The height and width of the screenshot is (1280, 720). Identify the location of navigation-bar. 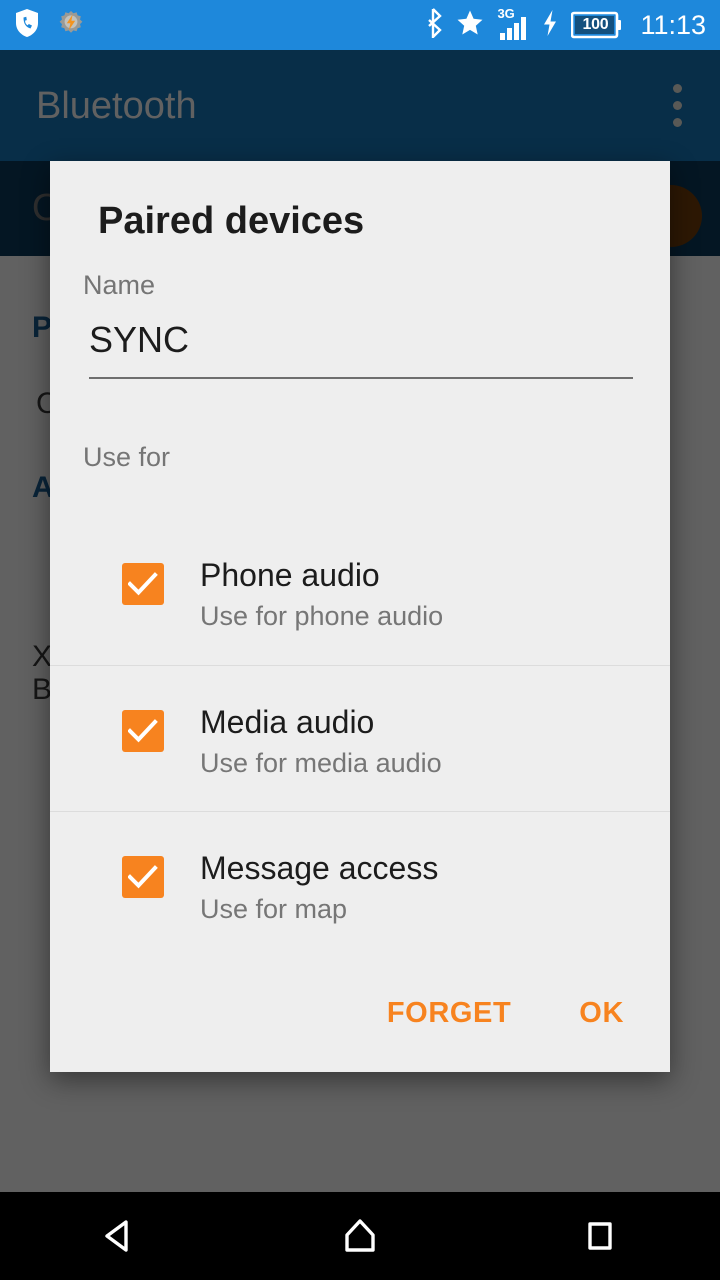
(360, 1236).